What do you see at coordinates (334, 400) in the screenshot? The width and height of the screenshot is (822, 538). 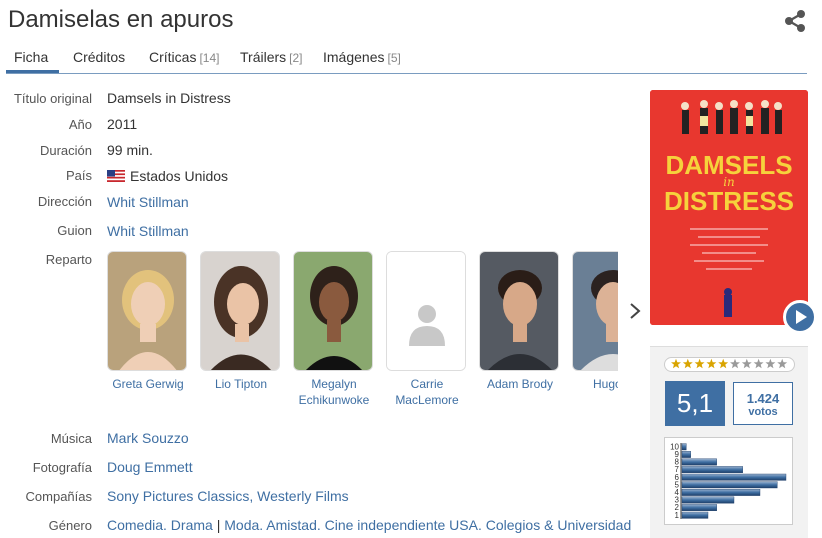 I see `cast-name-line: Echikunwoke` at bounding box center [334, 400].